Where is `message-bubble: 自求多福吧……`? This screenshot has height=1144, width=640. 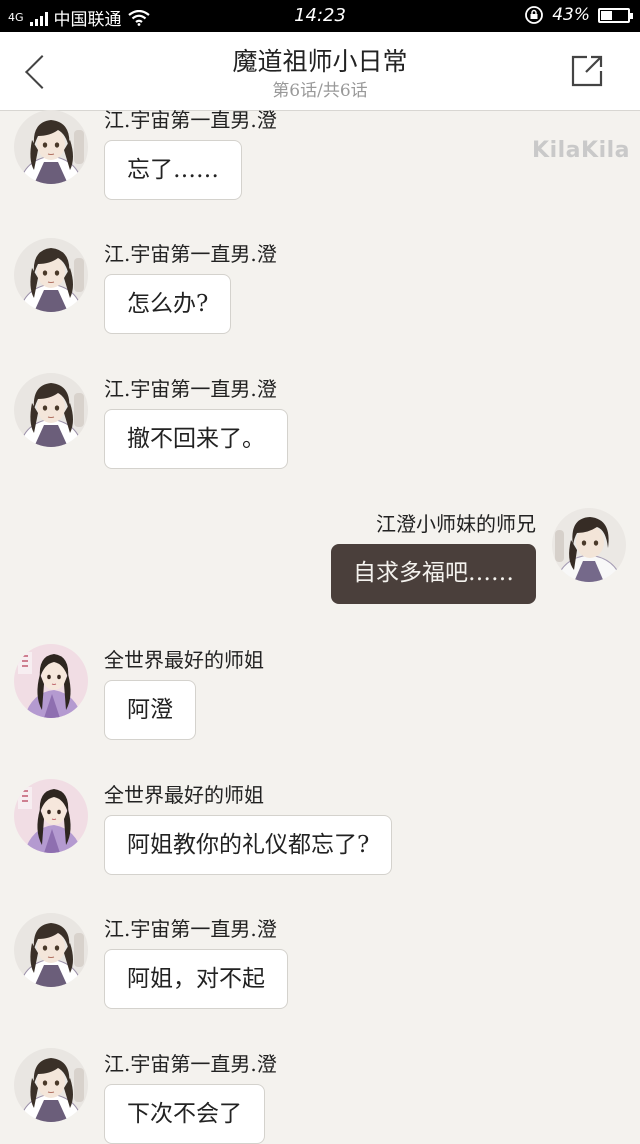 message-bubble: 自求多福吧…… is located at coordinates (433, 574).